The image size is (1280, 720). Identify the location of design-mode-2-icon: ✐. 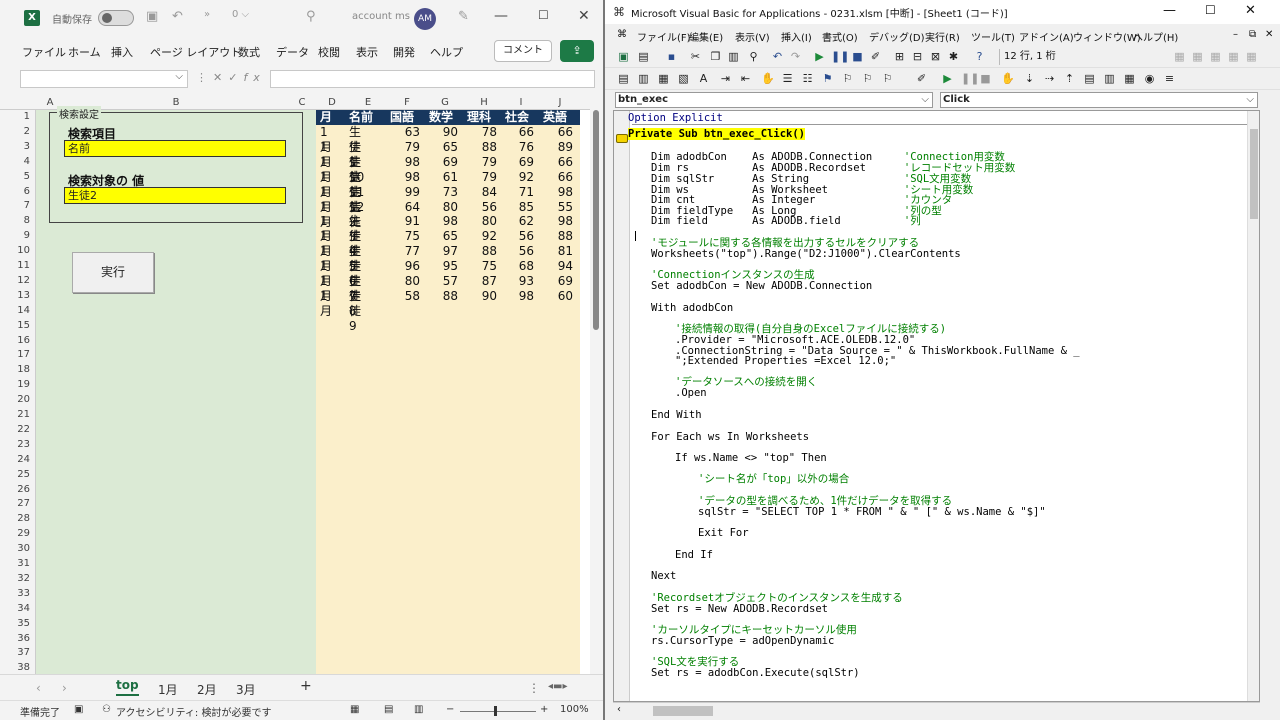
(921, 78).